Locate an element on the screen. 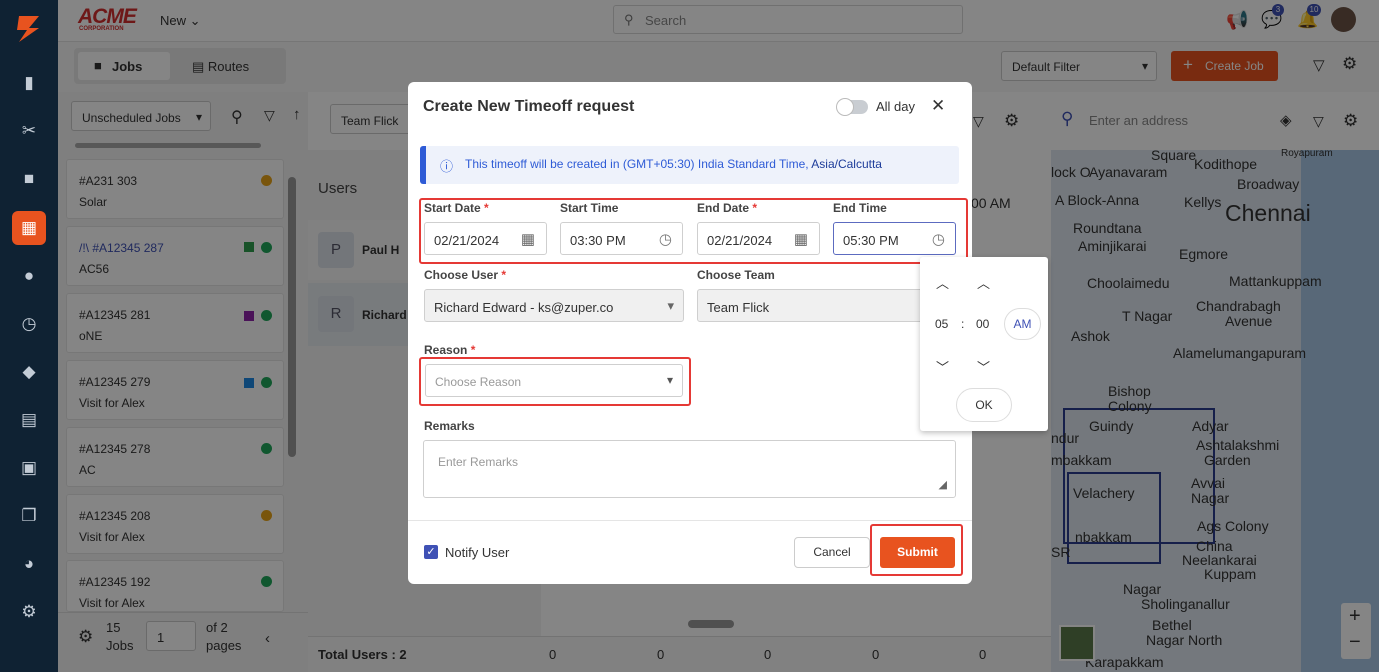  tools-icon: ✂ is located at coordinates (29, 131).